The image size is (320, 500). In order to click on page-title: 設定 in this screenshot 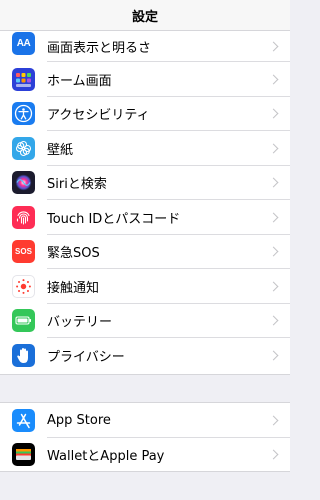, I will do `click(144, 17)`.